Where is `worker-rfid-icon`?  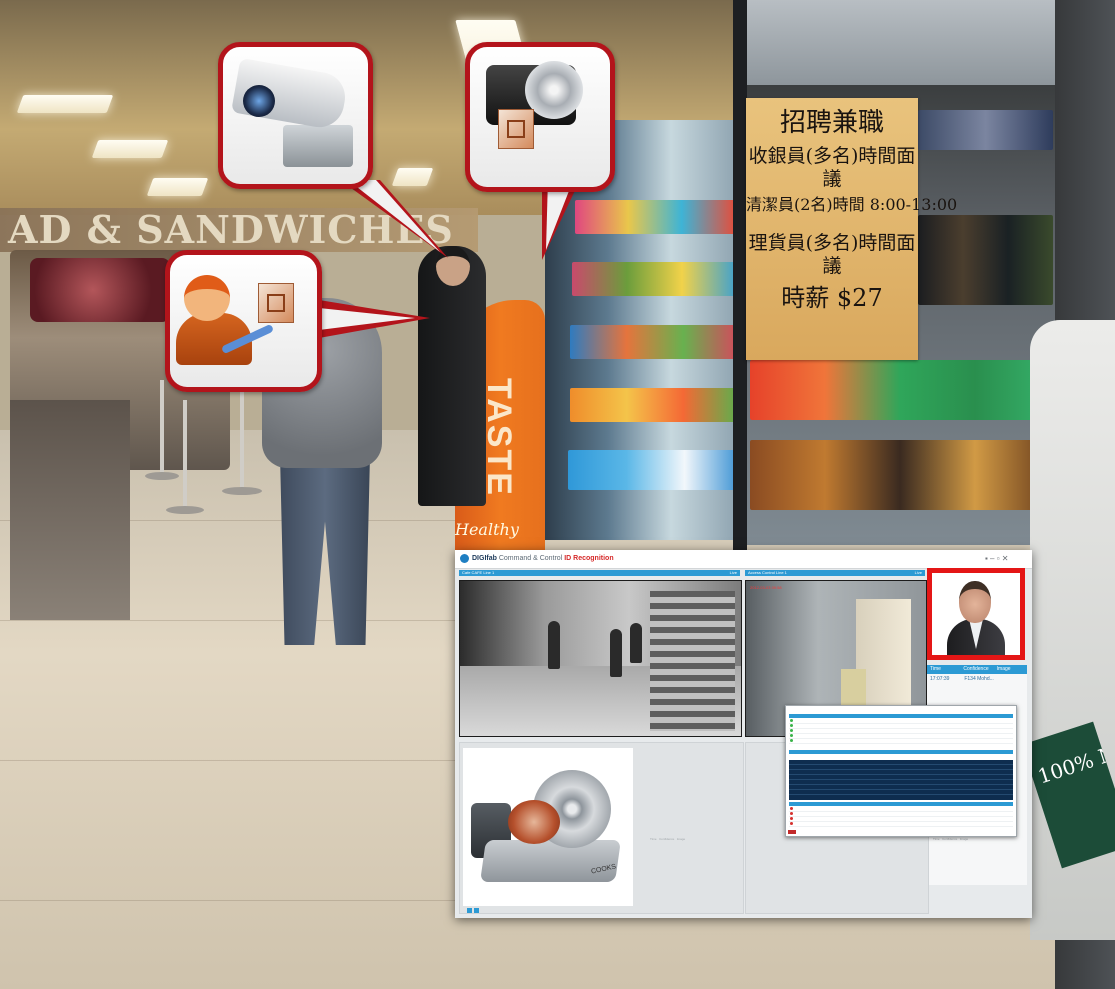 worker-rfid-icon is located at coordinates (243, 321).